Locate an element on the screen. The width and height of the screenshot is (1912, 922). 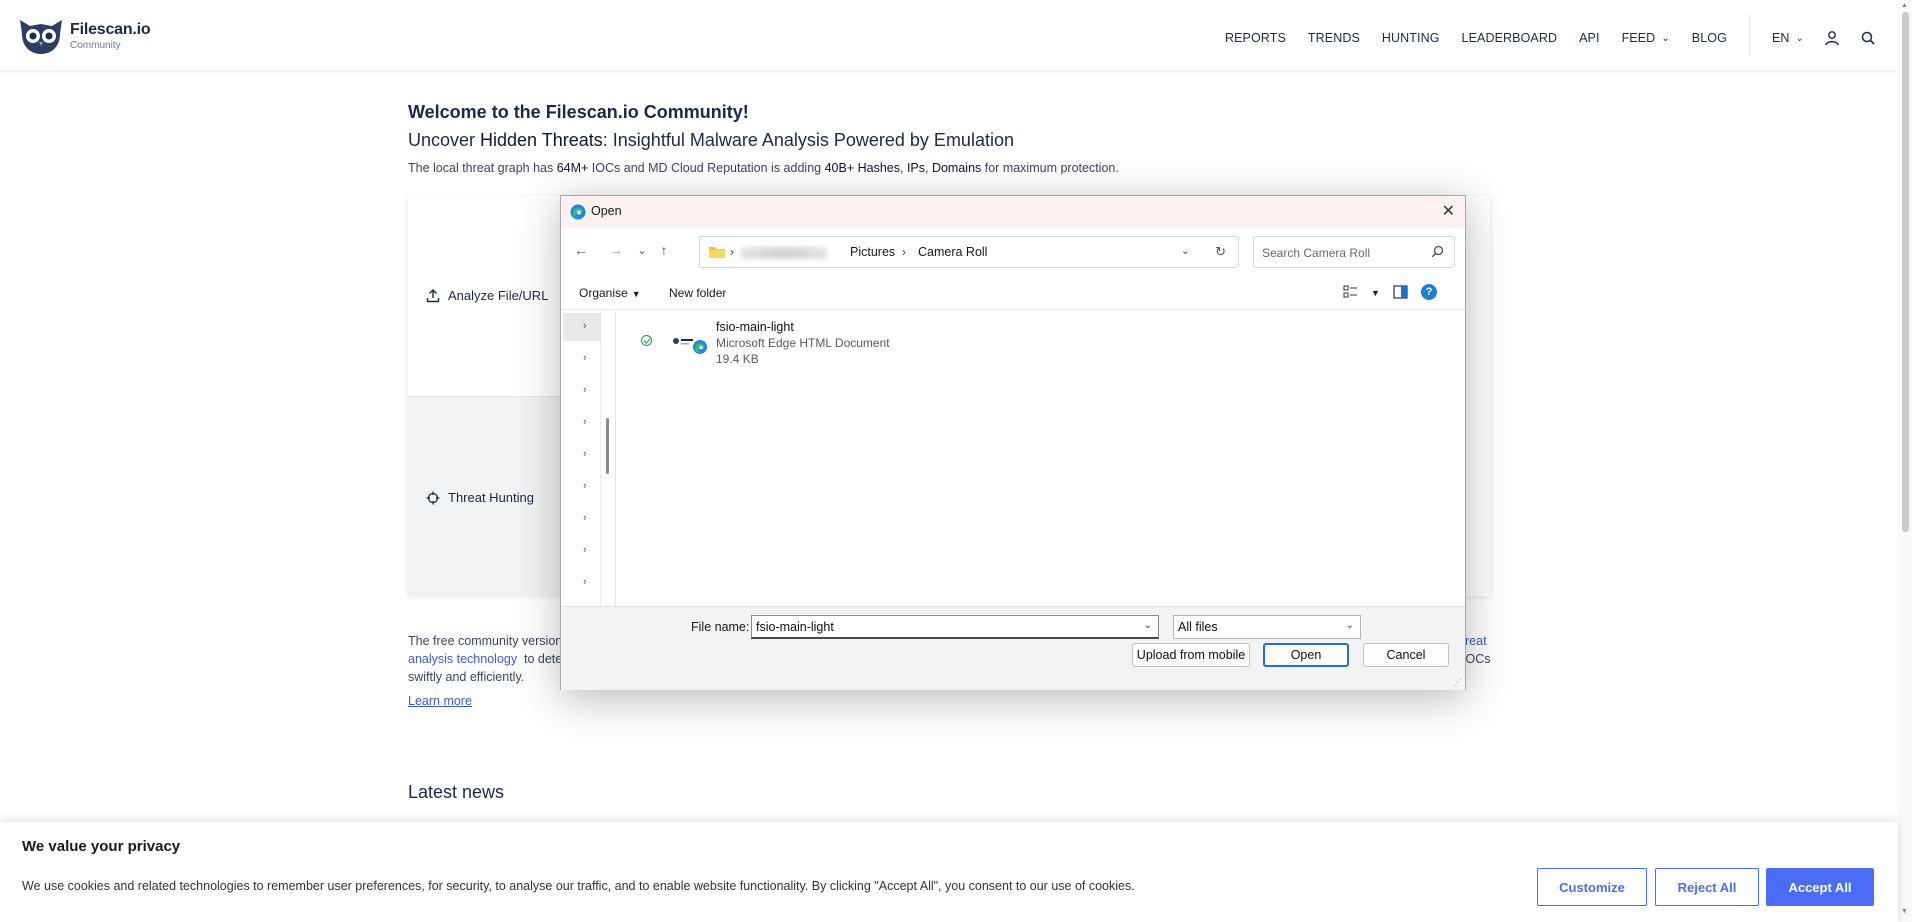
scroll-down-icon: ▼ is located at coordinates (1905, 911).